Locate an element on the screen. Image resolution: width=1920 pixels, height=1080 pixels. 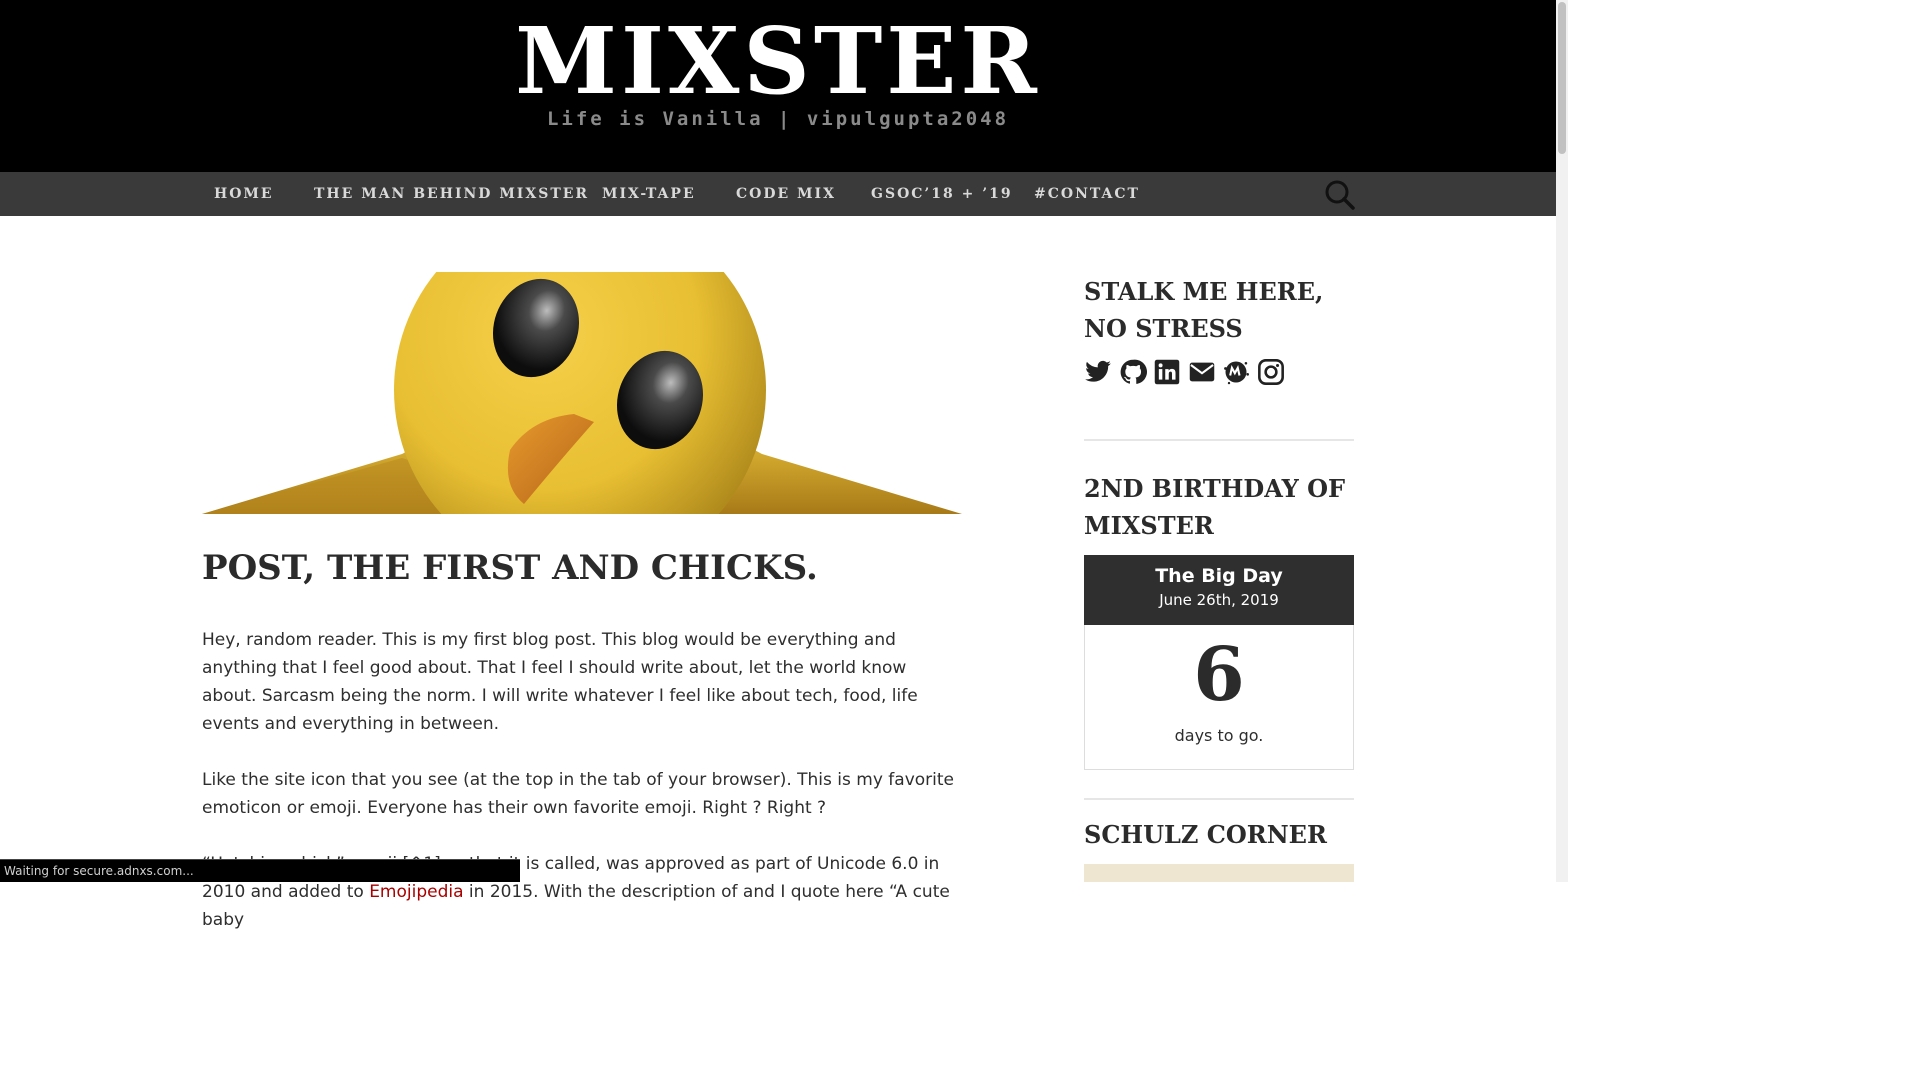
countdown-label: days to go. is located at coordinates (1219, 735).